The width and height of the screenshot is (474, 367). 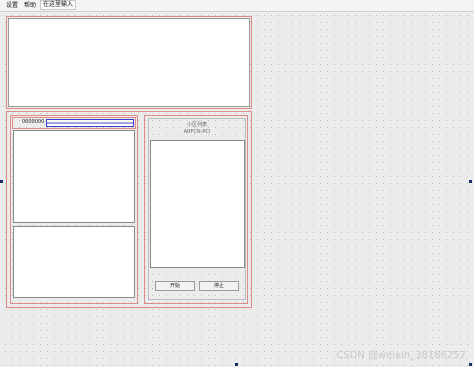 What do you see at coordinates (58, 5) in the screenshot?
I see `menu-type-here: 在这里输入` at bounding box center [58, 5].